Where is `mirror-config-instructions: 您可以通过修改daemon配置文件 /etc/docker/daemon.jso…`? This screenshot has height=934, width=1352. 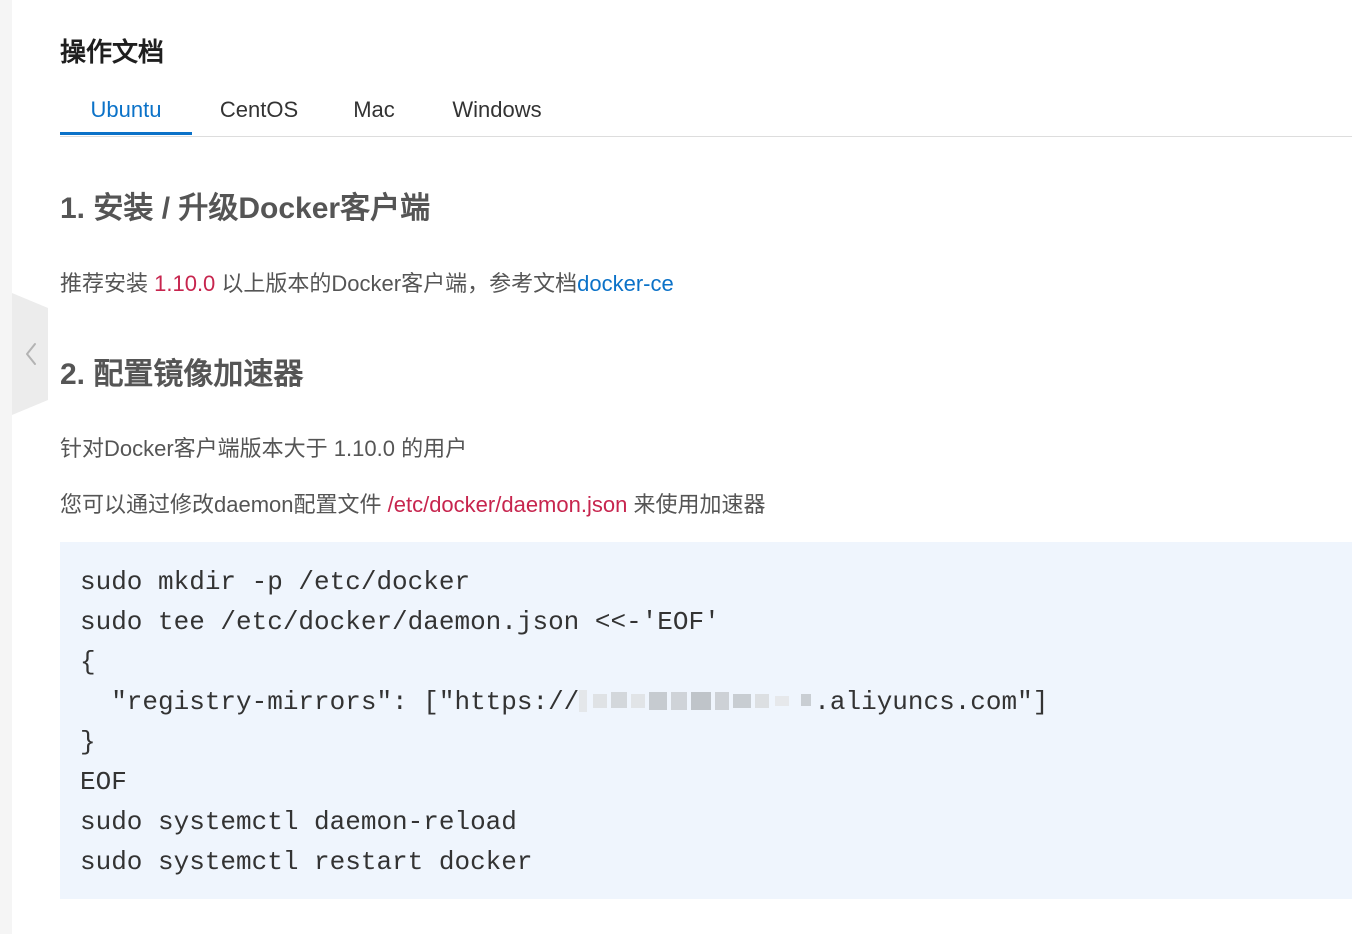 mirror-config-instructions: 您可以通过修改daemon配置文件 /etc/docker/daemon.jso… is located at coordinates (412, 505).